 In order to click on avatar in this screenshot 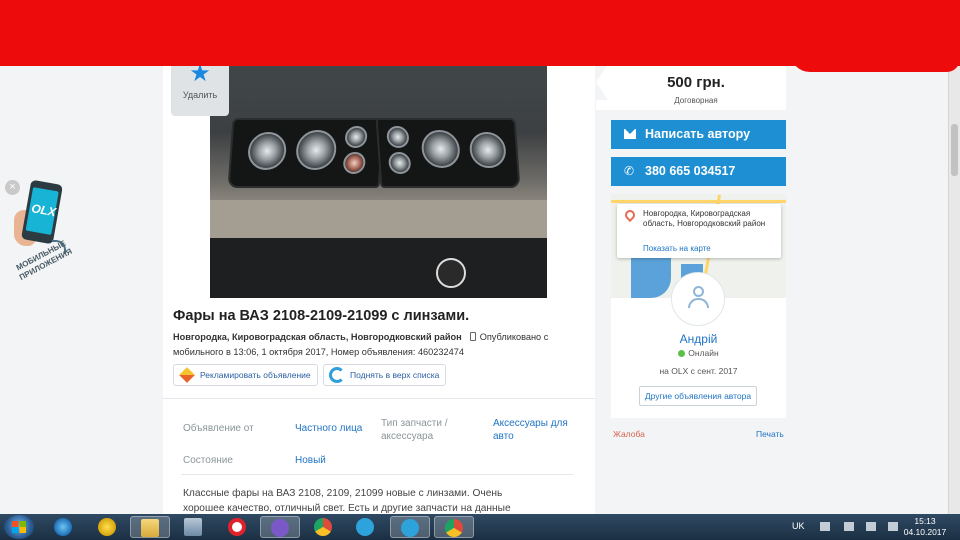, I will do `click(698, 299)`.